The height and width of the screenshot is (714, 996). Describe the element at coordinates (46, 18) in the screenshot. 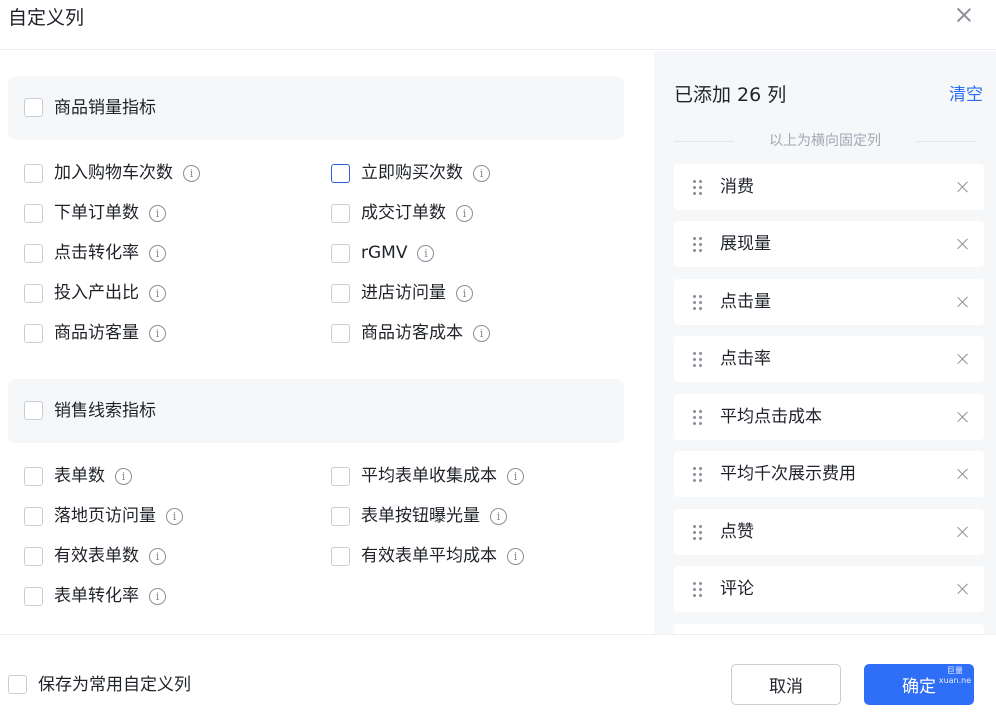

I see `dialog-title: 自定义列` at that location.